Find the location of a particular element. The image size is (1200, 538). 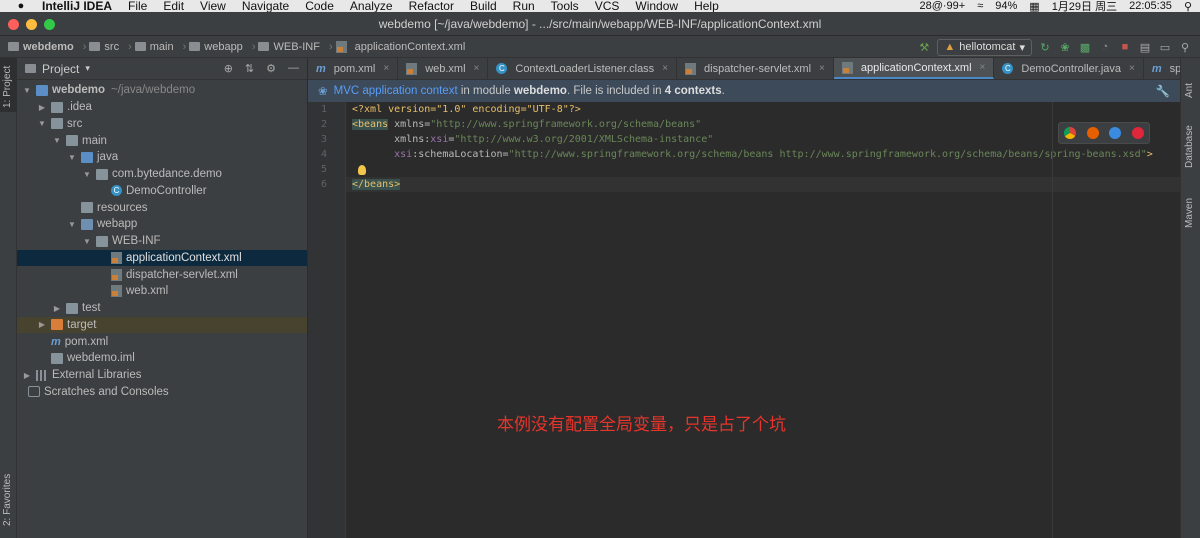

project-view-select: Project is located at coordinates (60, 69).